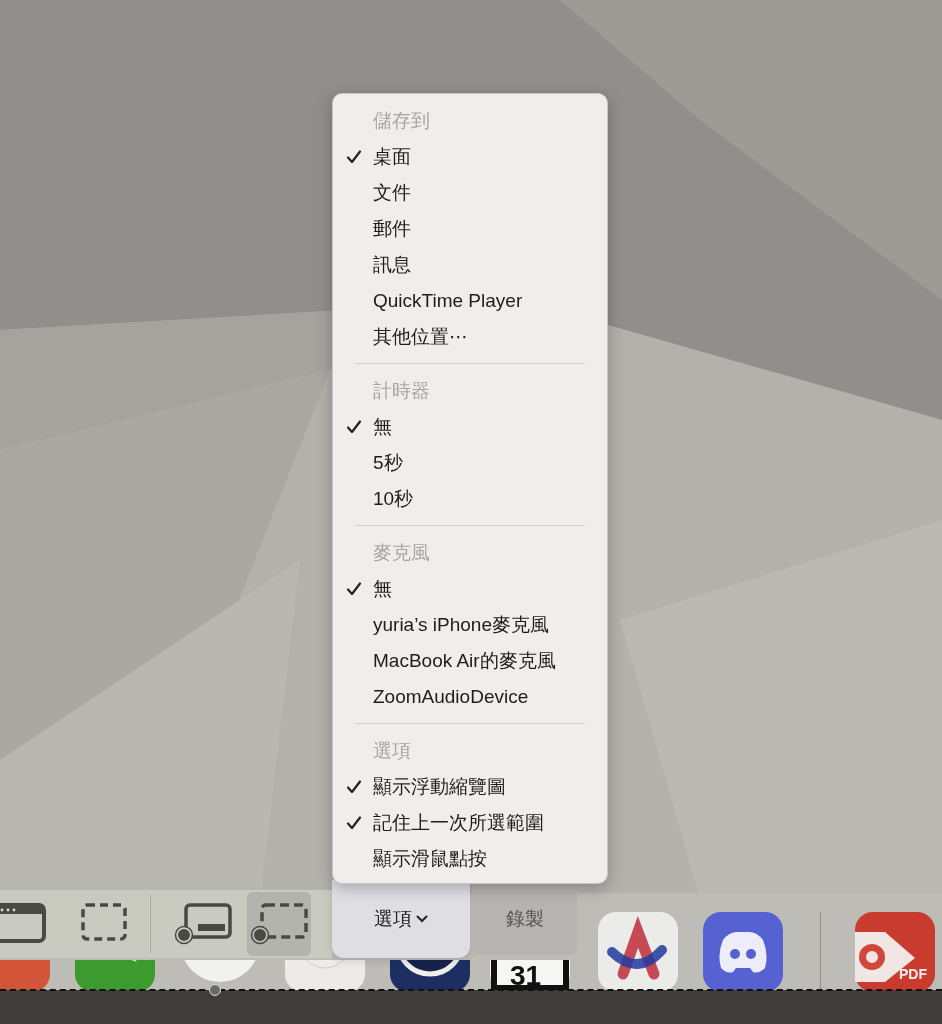 The height and width of the screenshot is (1024, 942). I want to click on icon-label: PDF, so click(913, 974).